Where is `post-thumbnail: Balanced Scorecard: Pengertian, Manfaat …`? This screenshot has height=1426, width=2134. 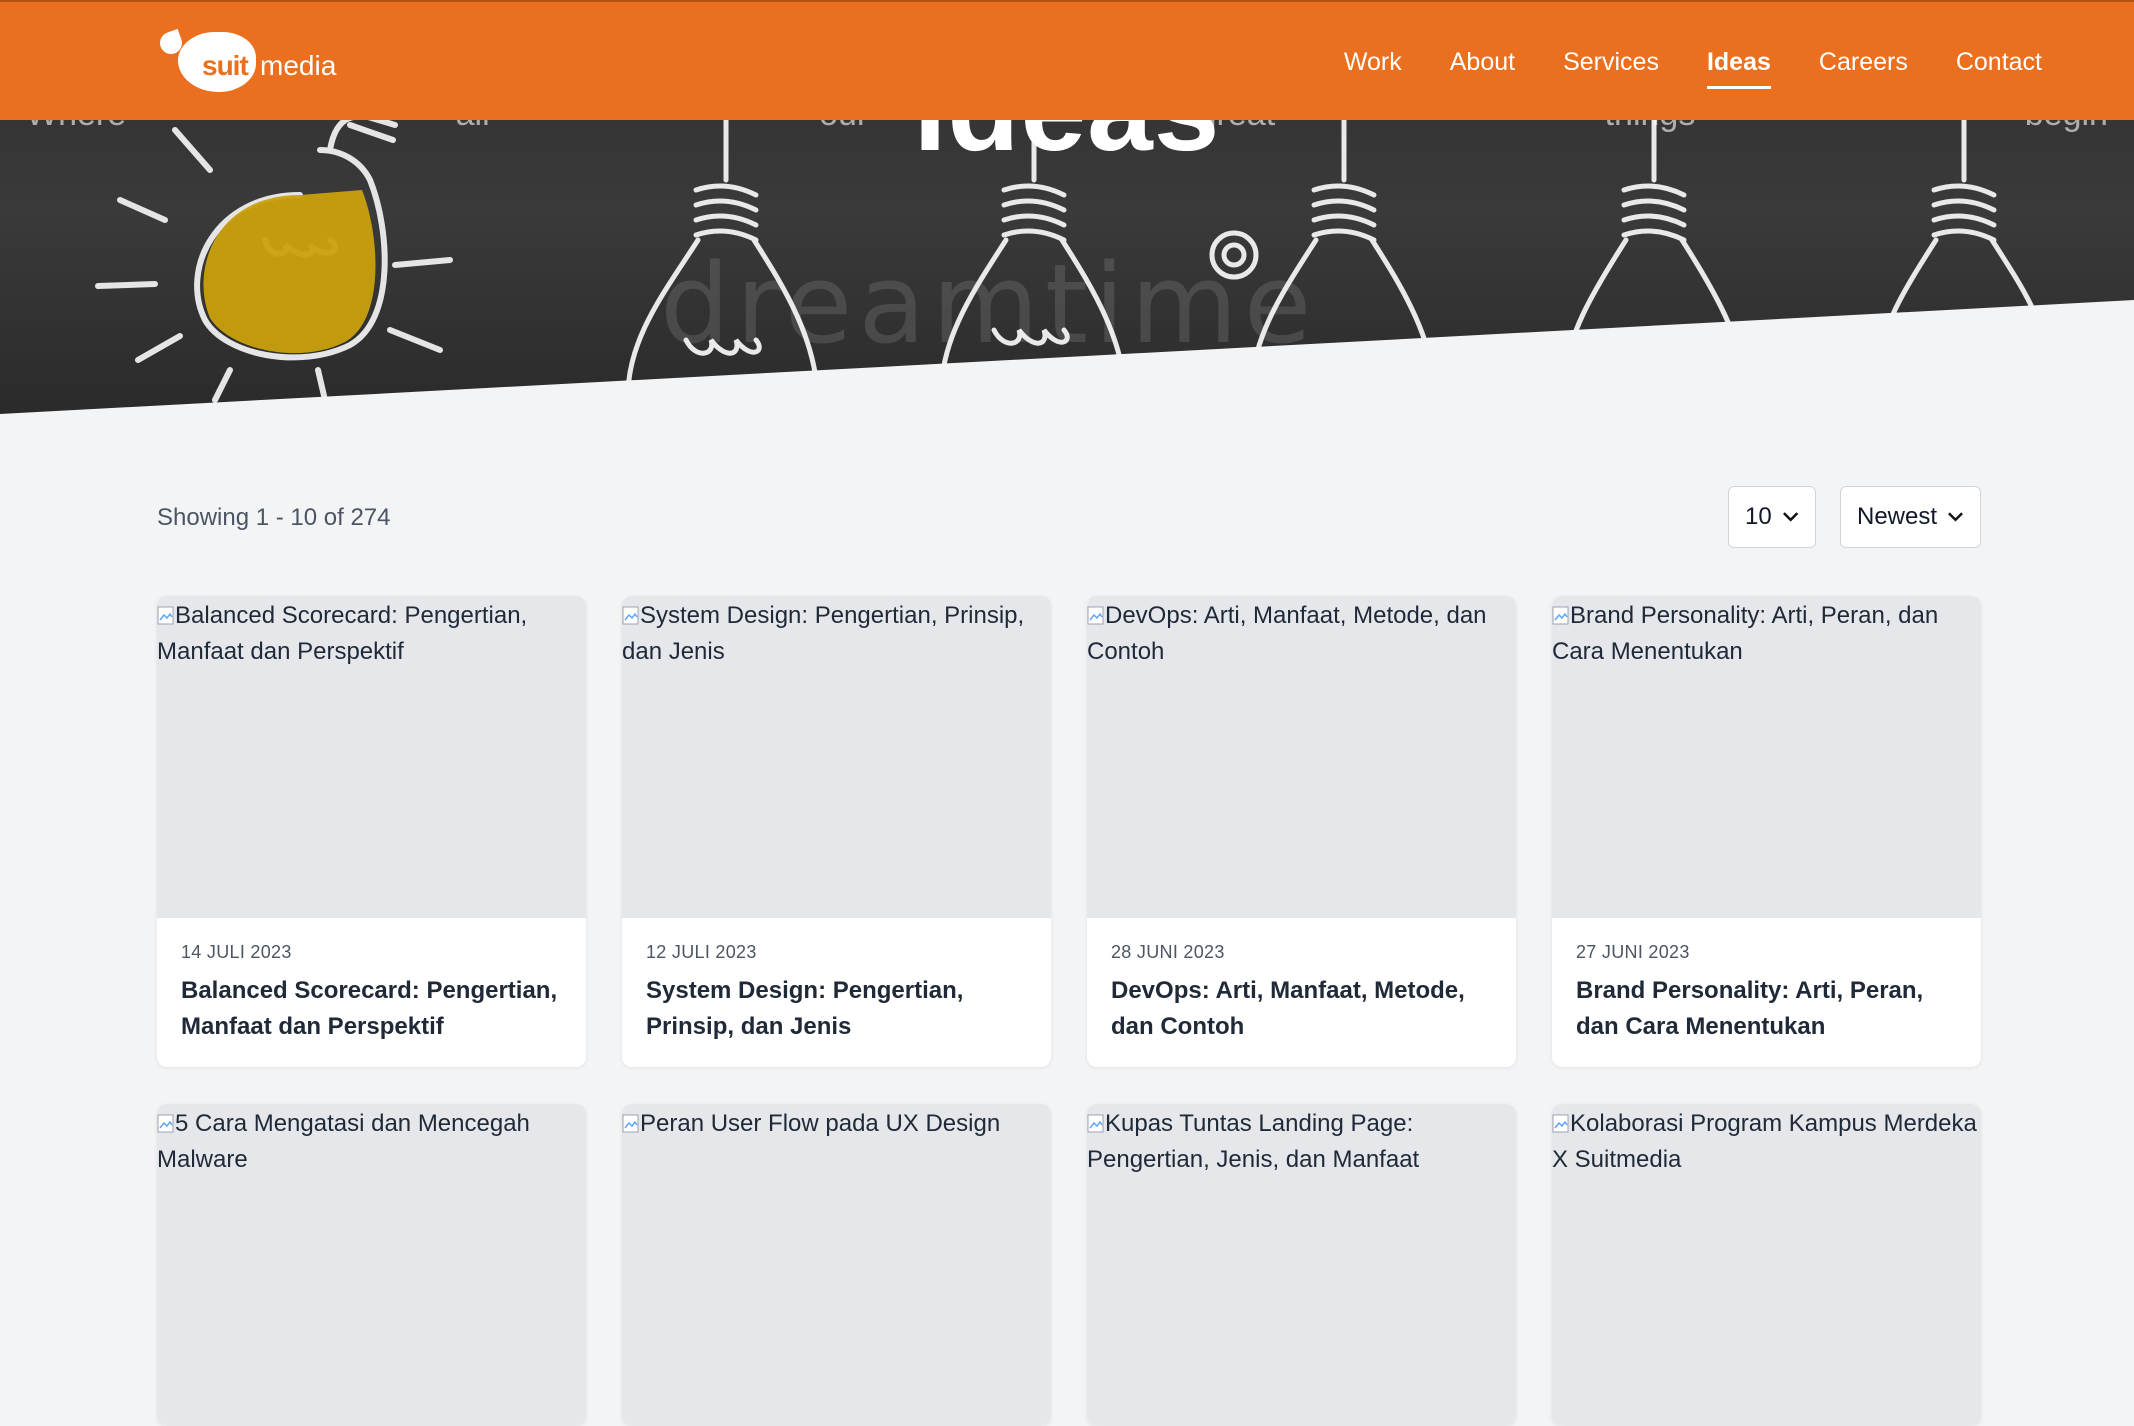 post-thumbnail: Balanced Scorecard: Pengertian, Manfaat … is located at coordinates (371, 757).